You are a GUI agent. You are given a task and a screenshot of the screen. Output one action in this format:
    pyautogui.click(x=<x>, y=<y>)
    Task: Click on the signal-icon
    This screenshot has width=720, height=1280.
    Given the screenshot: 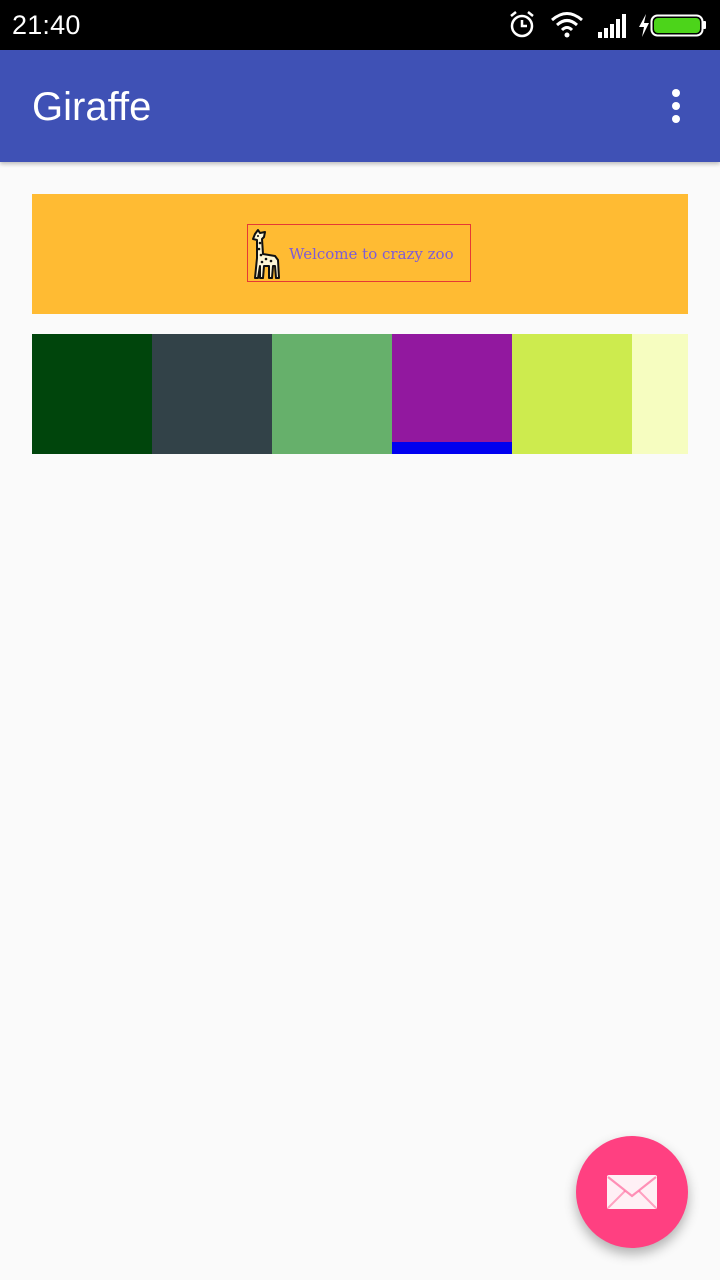 What is the action you would take?
    pyautogui.click(x=612, y=26)
    